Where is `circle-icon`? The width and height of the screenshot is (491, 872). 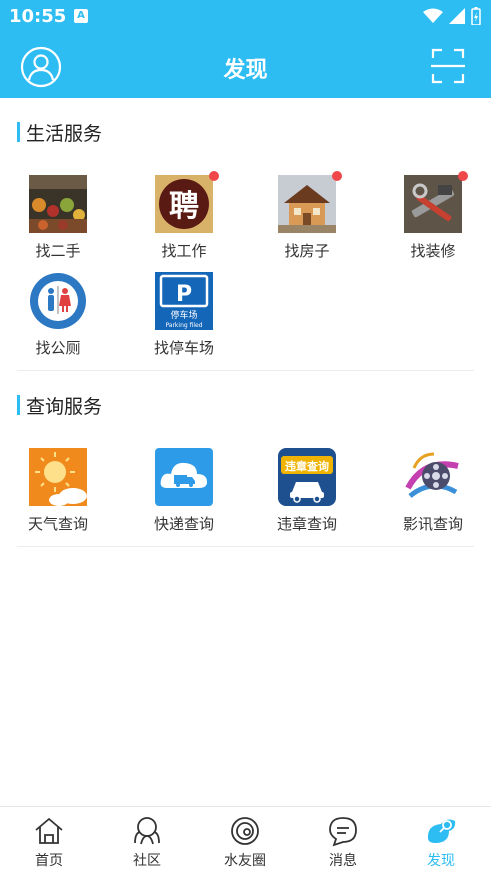
circle-icon is located at coordinates (245, 831).